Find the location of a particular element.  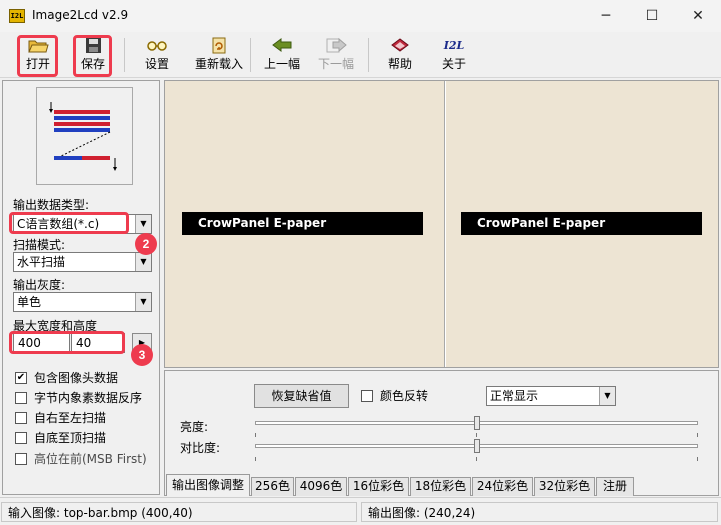

reload-icon is located at coordinates (219, 45).